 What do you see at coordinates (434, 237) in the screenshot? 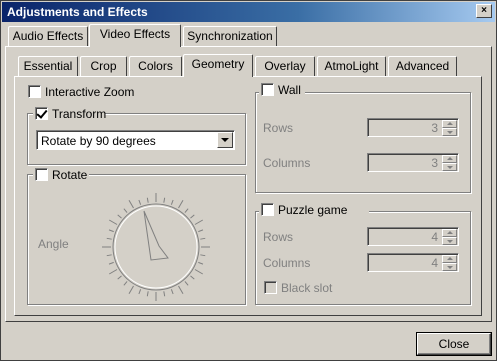
I see `puzzle-rows-value: 4` at bounding box center [434, 237].